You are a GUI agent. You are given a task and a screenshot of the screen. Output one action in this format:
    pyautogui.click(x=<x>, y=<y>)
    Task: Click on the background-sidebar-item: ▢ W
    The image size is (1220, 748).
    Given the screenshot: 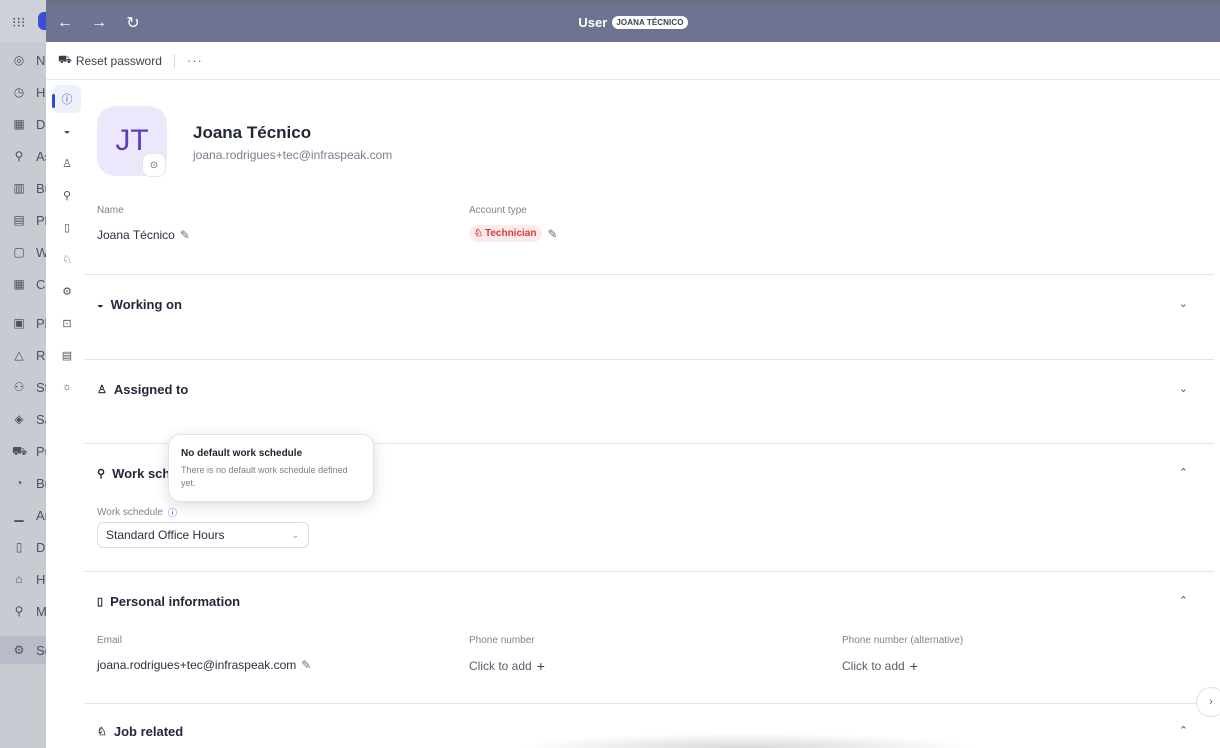 What is the action you would take?
    pyautogui.click(x=30, y=252)
    